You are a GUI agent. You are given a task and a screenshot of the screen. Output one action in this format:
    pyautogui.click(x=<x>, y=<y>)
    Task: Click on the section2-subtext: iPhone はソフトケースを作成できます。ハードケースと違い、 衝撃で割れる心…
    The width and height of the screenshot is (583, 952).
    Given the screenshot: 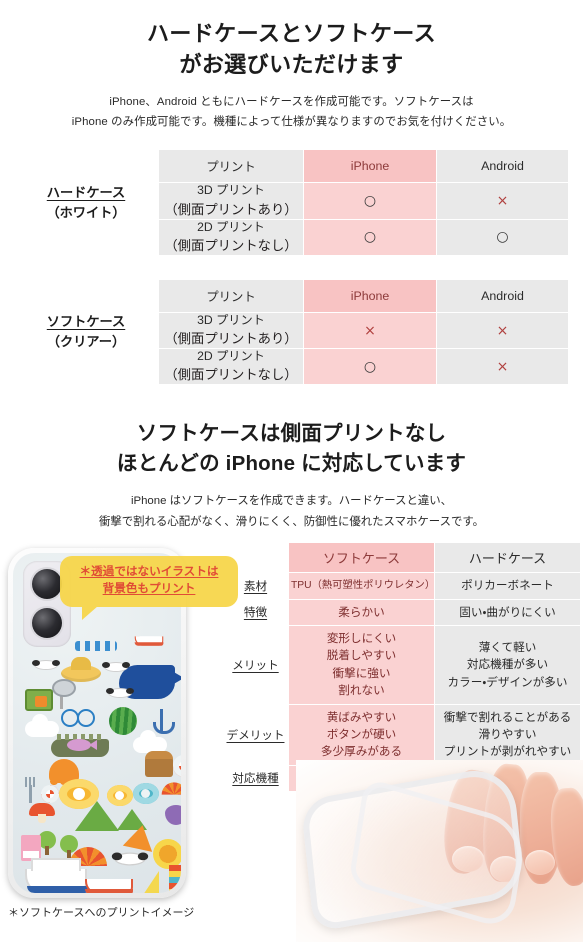 What is the action you would take?
    pyautogui.click(x=291, y=511)
    